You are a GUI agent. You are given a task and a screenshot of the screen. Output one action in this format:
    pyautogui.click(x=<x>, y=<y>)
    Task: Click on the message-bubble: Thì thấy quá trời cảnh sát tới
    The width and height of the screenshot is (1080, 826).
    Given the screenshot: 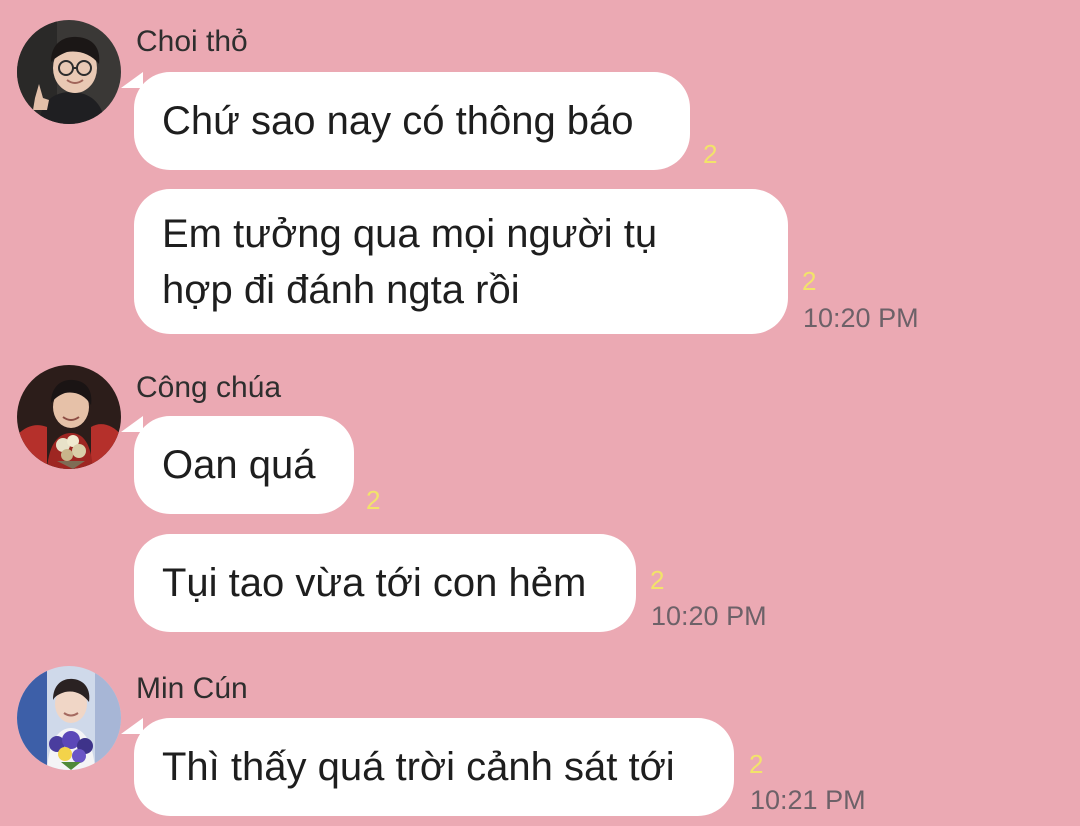 What is the action you would take?
    pyautogui.click(x=434, y=767)
    